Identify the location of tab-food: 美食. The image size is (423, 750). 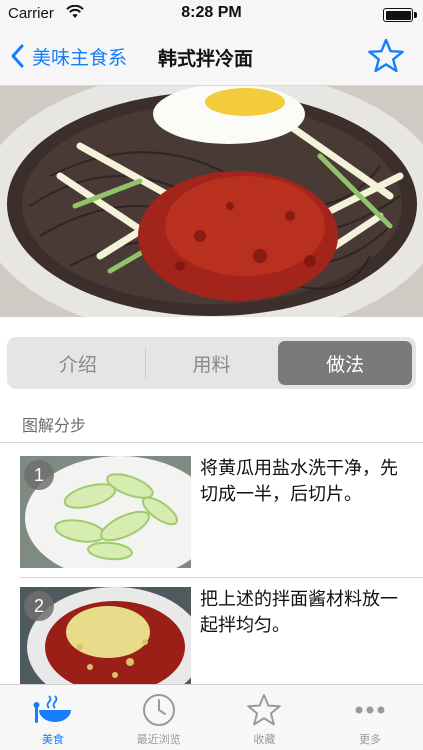
(53, 717).